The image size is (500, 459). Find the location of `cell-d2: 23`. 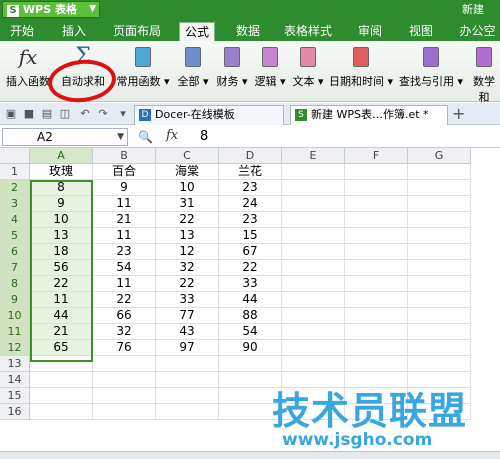

cell-d2: 23 is located at coordinates (250, 188).